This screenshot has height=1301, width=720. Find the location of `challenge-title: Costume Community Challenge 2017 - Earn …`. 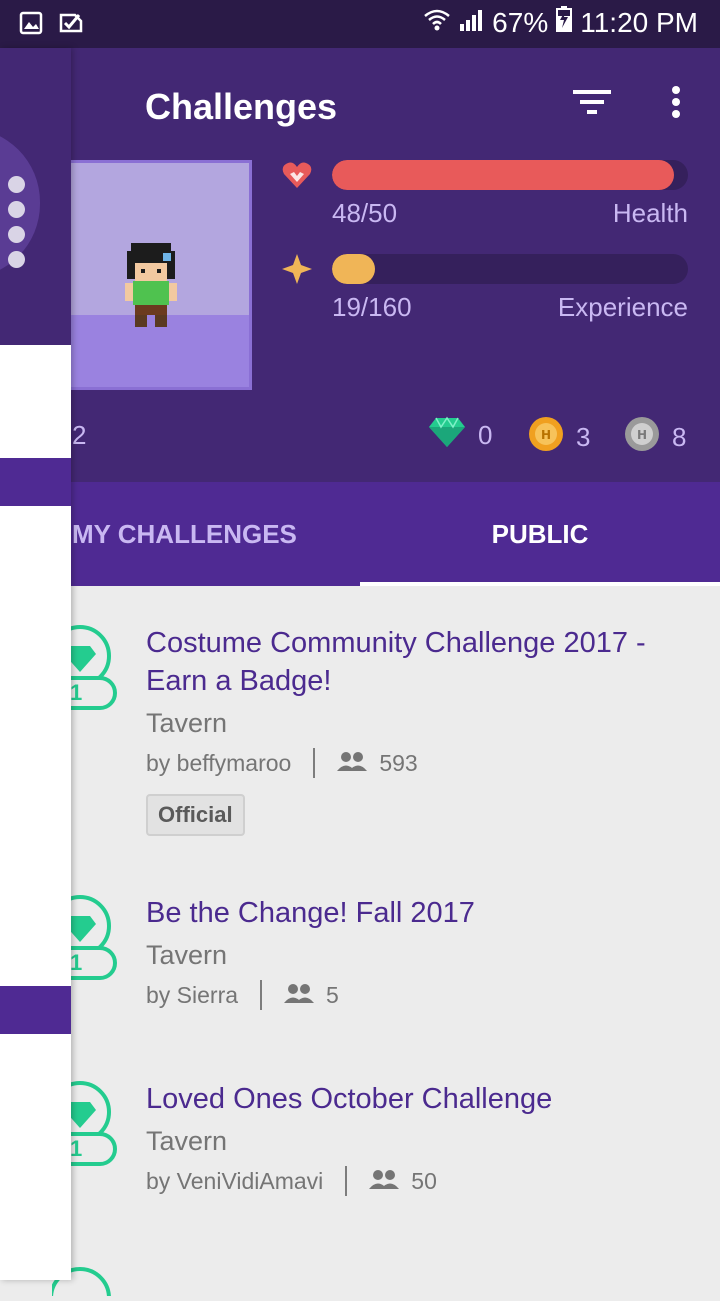

challenge-title: Costume Community Challenge 2017 - Earn … is located at coordinates (396, 662).